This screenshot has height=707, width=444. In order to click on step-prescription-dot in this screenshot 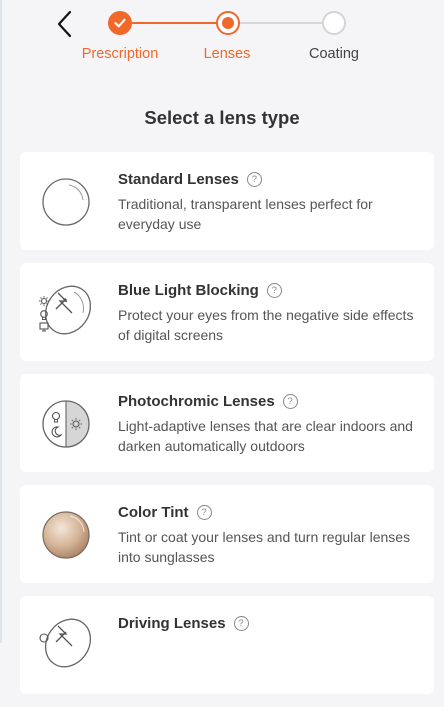, I will do `click(120, 23)`.